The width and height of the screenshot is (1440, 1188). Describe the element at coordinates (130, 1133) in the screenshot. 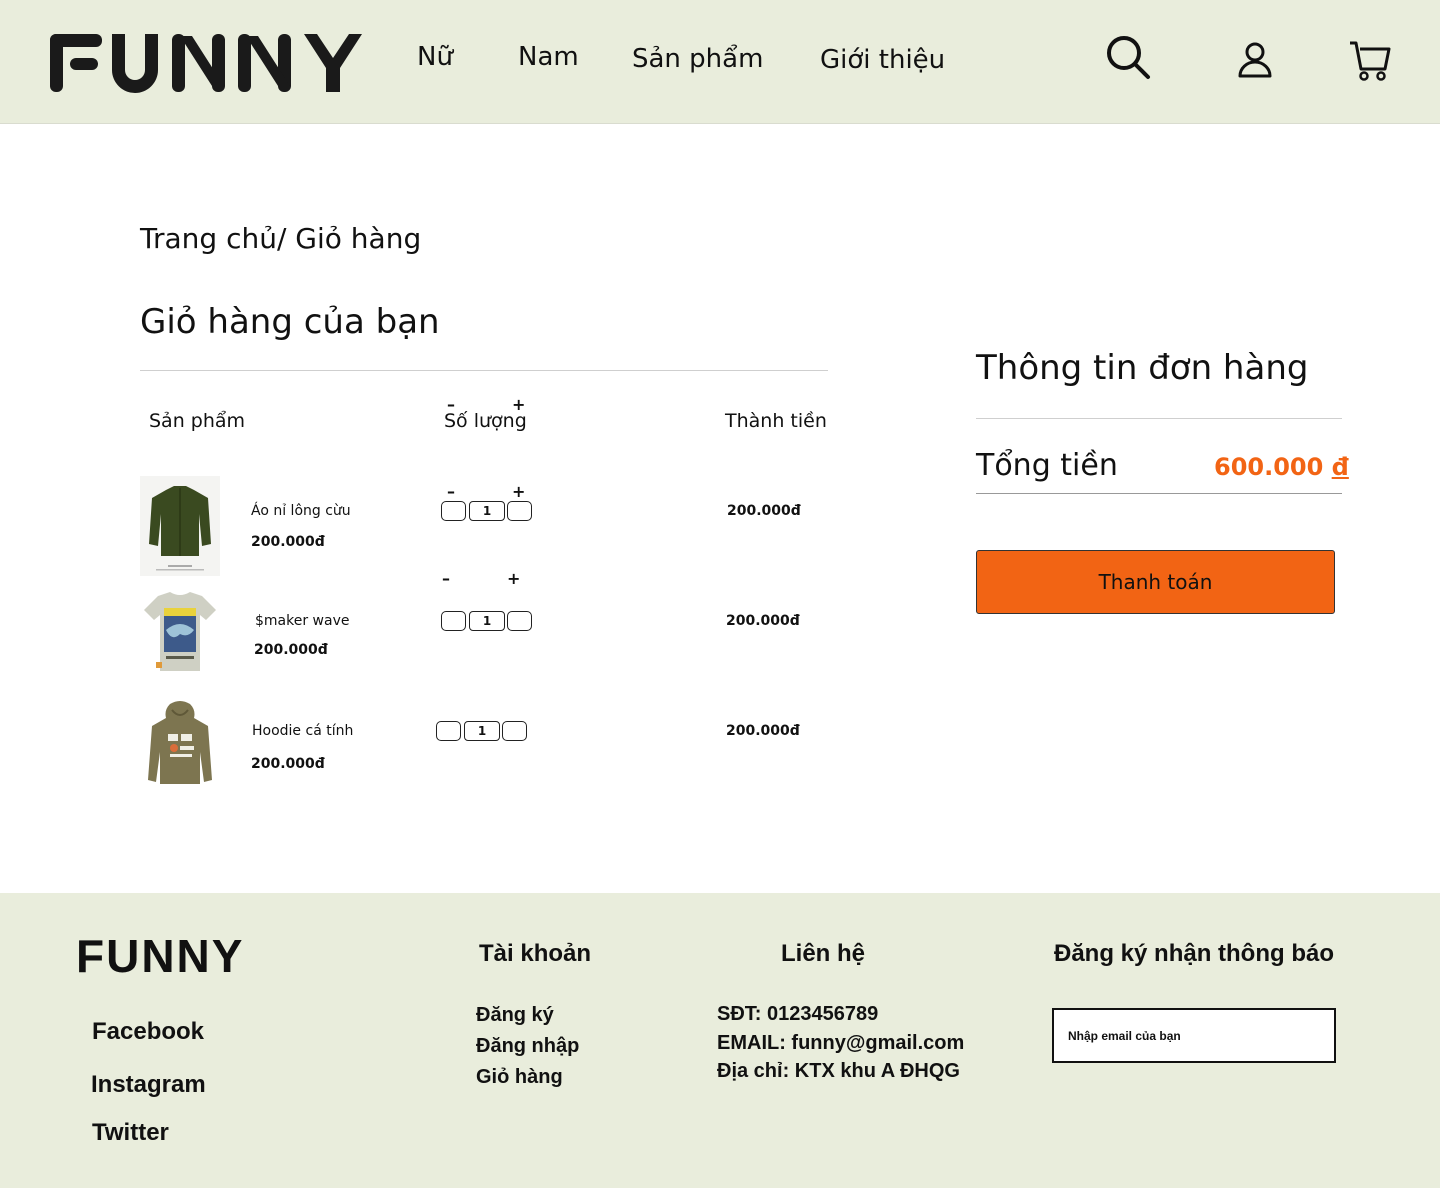

I see `footer-link-twitter: Twitter` at that location.